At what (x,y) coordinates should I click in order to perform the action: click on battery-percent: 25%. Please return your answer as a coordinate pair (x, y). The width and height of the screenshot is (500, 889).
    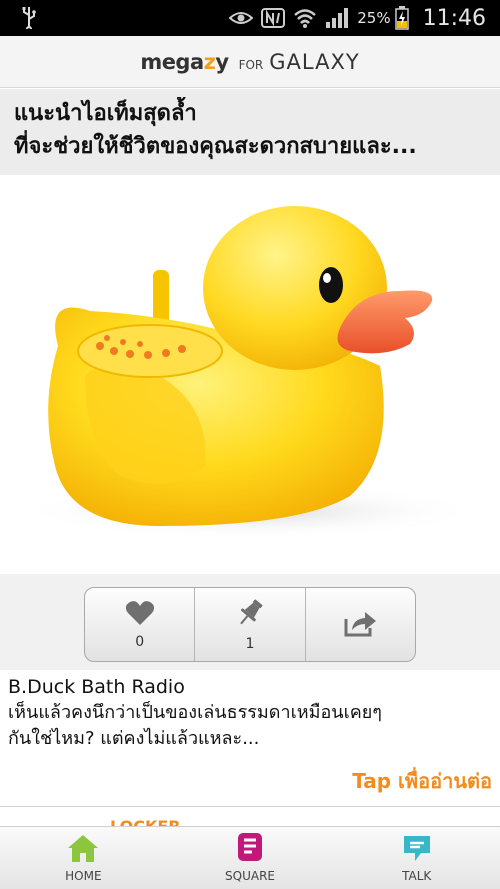
    Looking at the image, I should click on (374, 18).